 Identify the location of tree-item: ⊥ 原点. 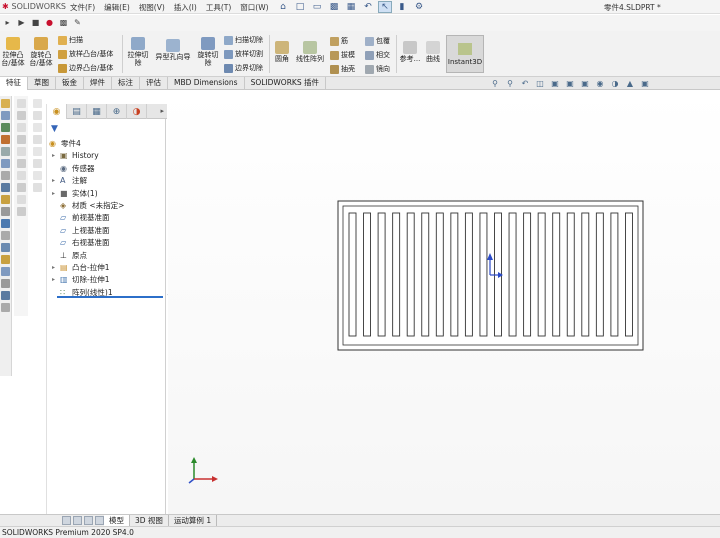
(107, 256).